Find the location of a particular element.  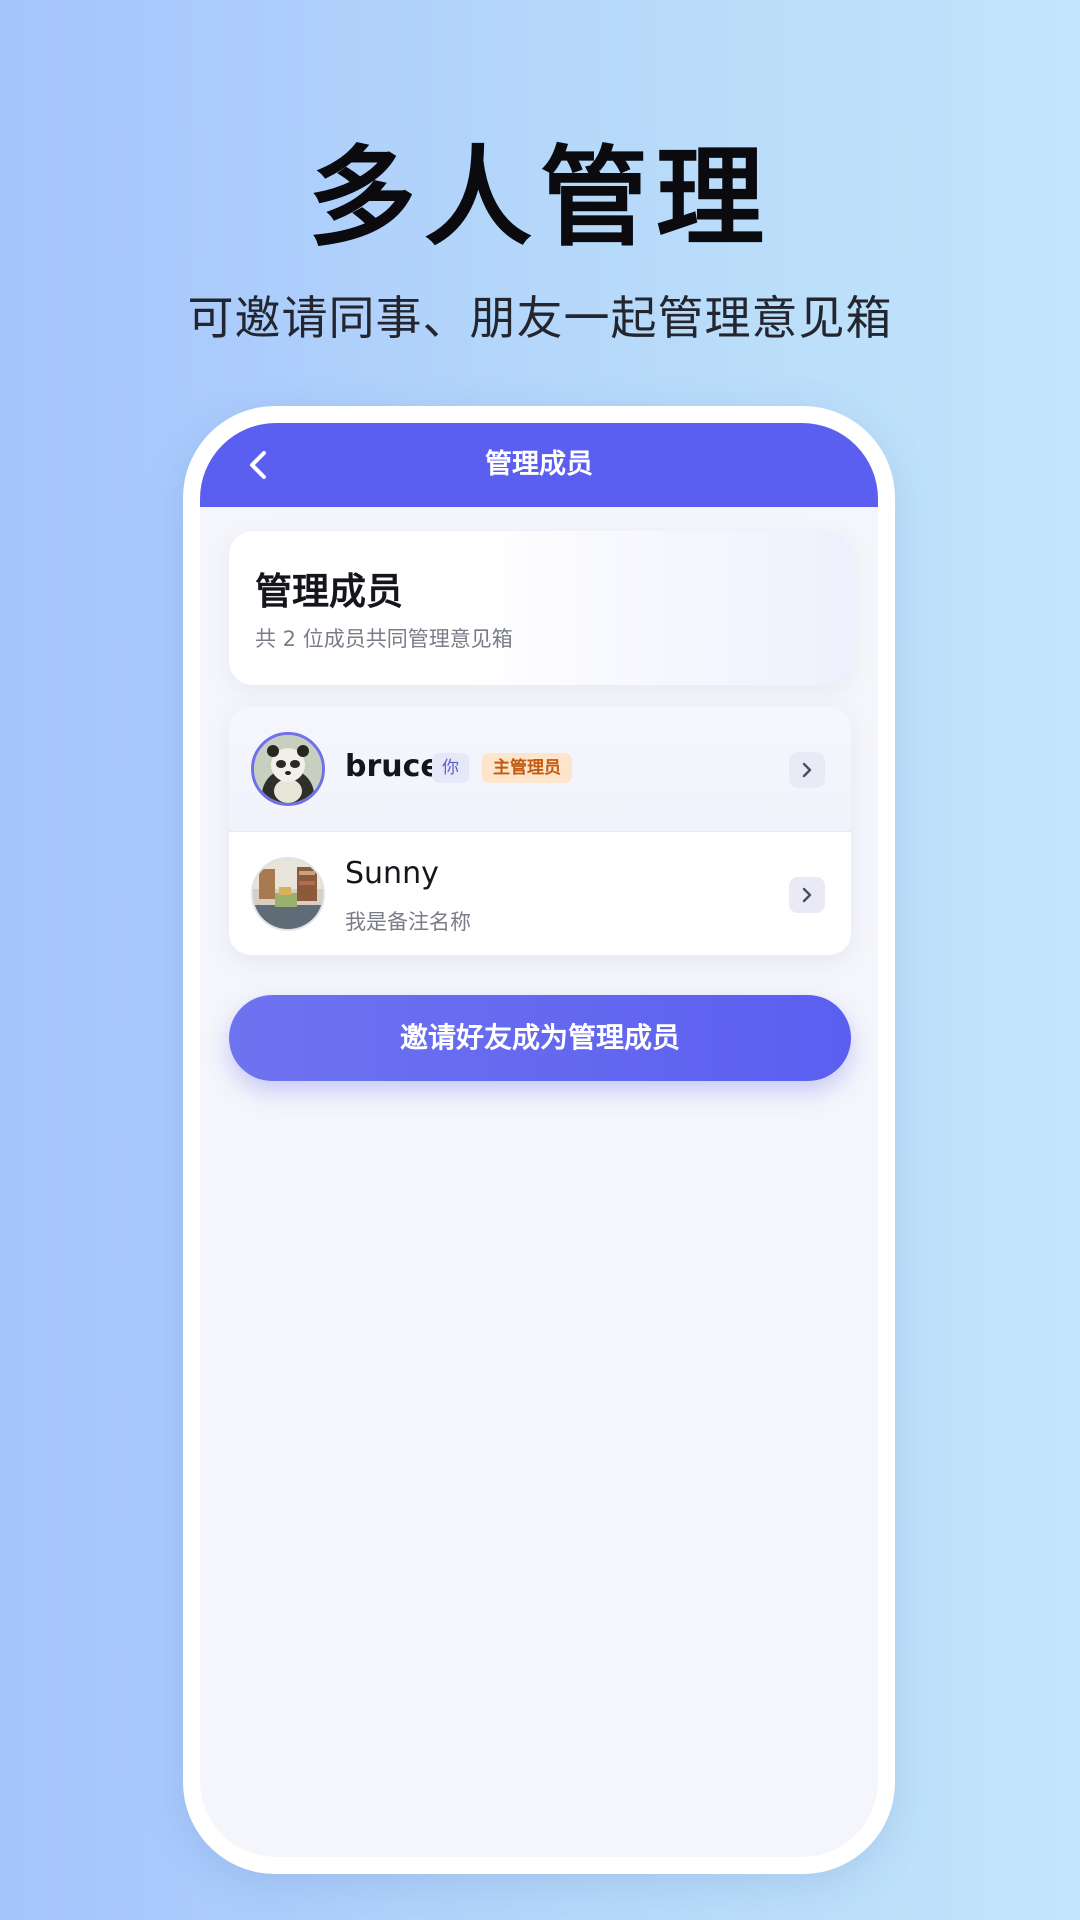

info-card-description: 共 2 位成员共同管理意见箱 is located at coordinates (384, 639).